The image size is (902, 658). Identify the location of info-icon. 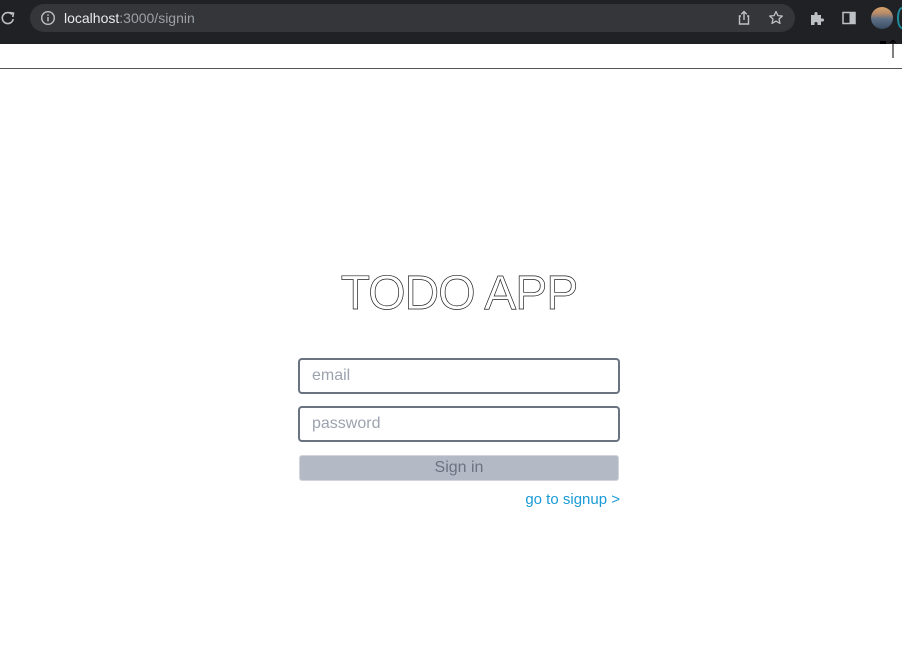
(48, 18).